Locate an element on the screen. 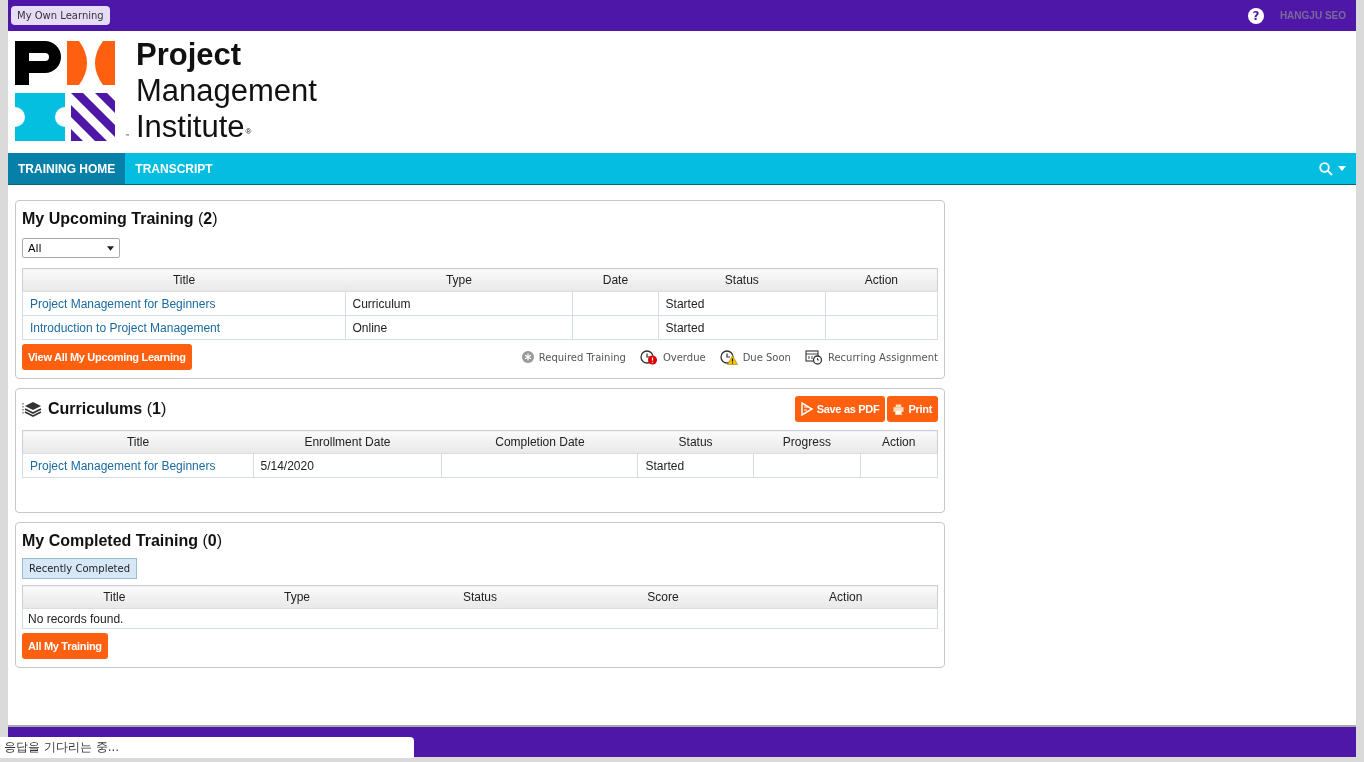 This screenshot has height=762, width=1364. table-cell: 5/14/2020 is located at coordinates (287, 465).